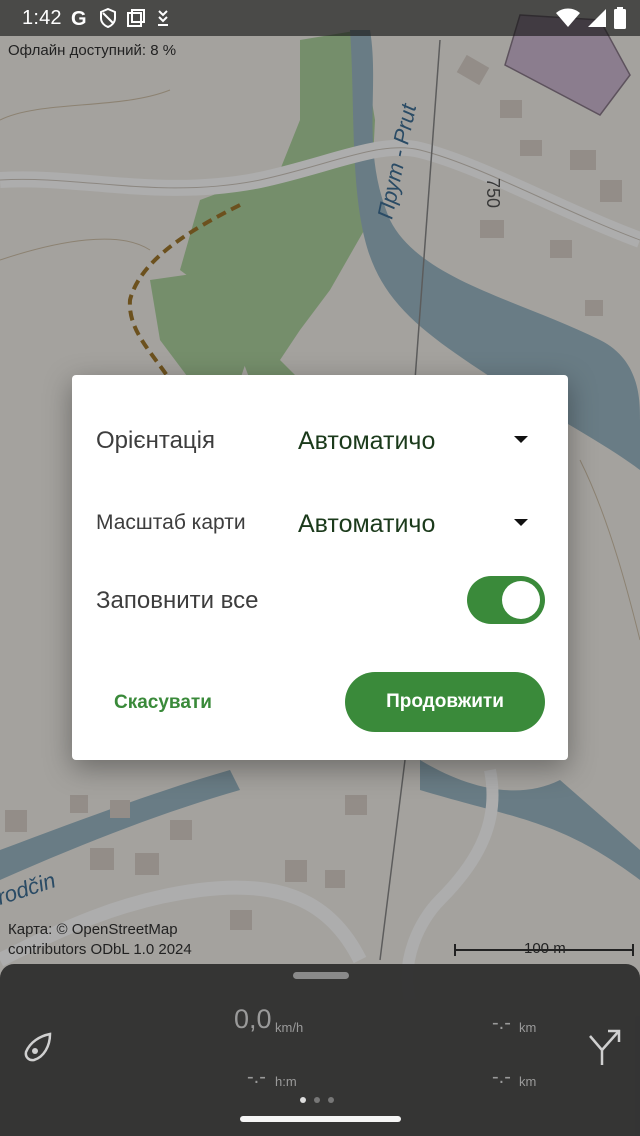  Describe the element at coordinates (171, 522) in the screenshot. I see `map-scale-label: Масштаб карти` at that location.